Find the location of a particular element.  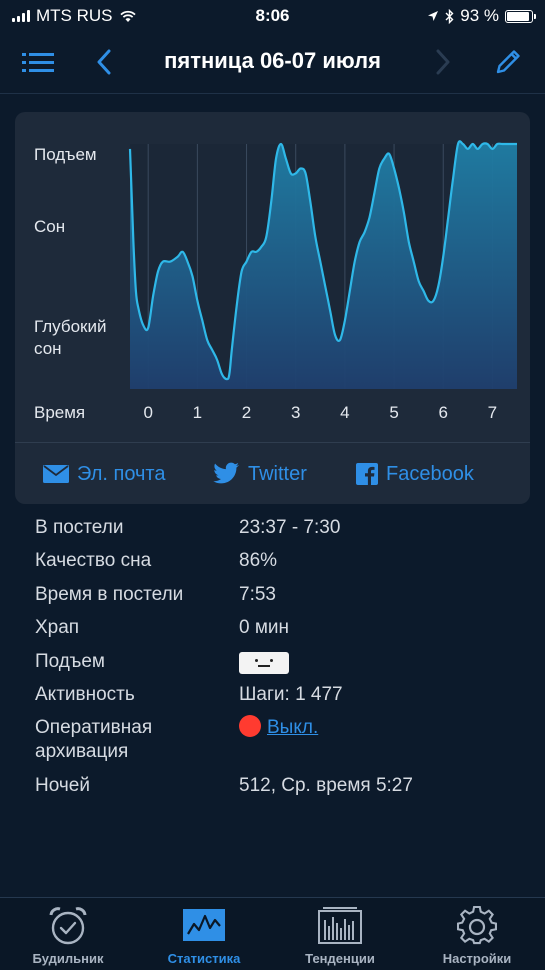

x-tick-label: 1 is located at coordinates (197, 412).